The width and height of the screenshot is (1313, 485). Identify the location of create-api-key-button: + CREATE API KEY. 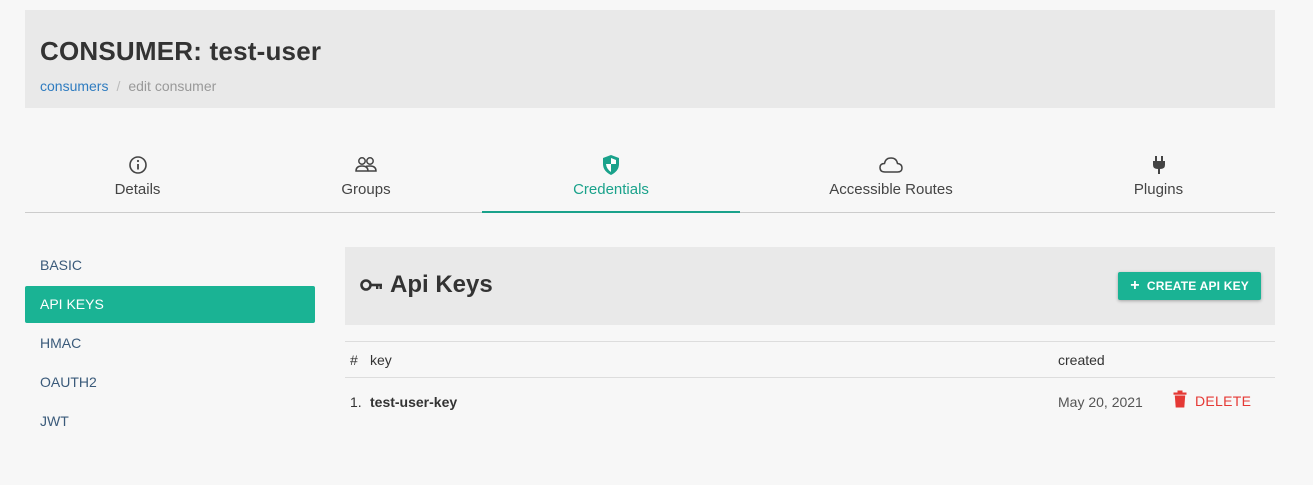
(1189, 286).